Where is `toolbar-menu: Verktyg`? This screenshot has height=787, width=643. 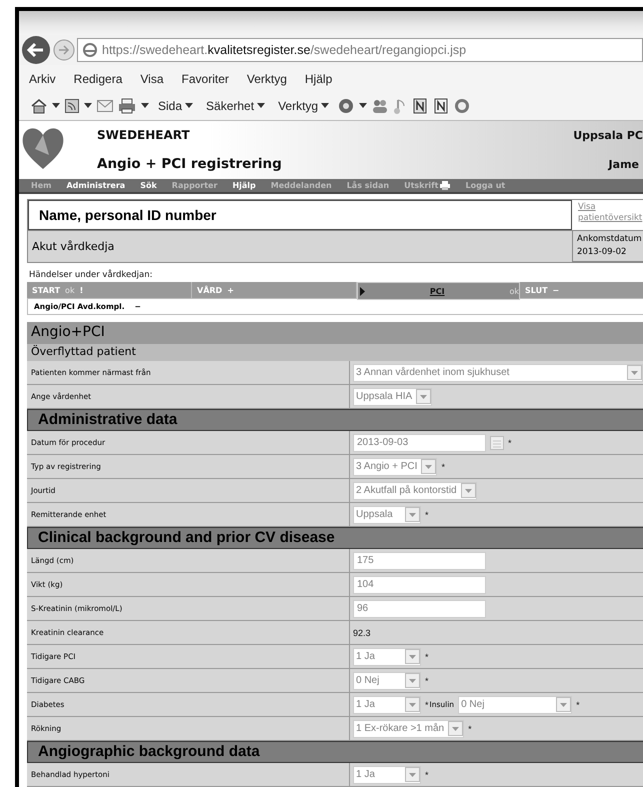
toolbar-menu: Verktyg is located at coordinates (304, 106).